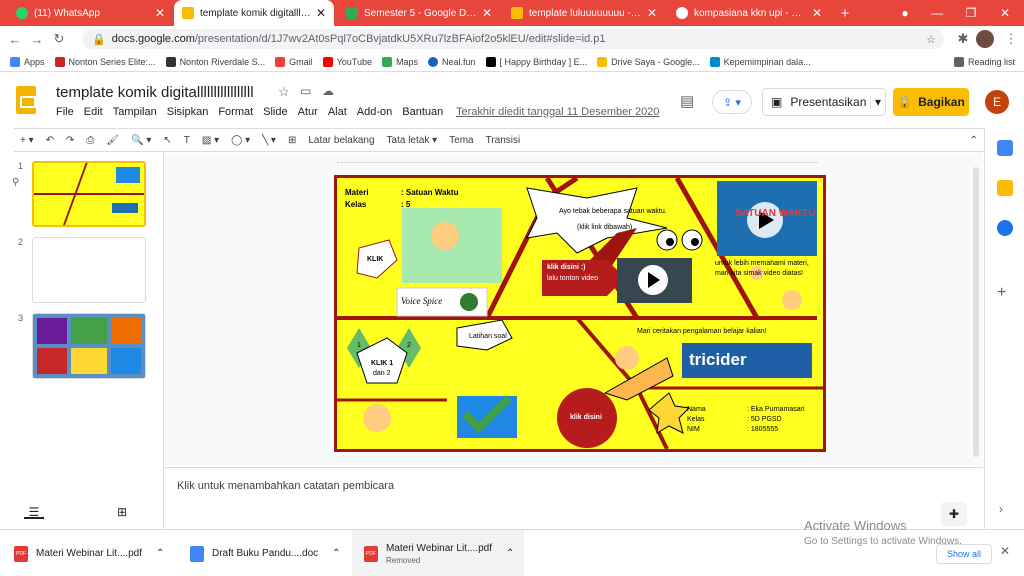 This screenshot has height=576, width=1024. Describe the element at coordinates (749, 13) in the screenshot. I see `tab-kompasiana: kompasiana kkn upi - Penelu ✕` at that location.